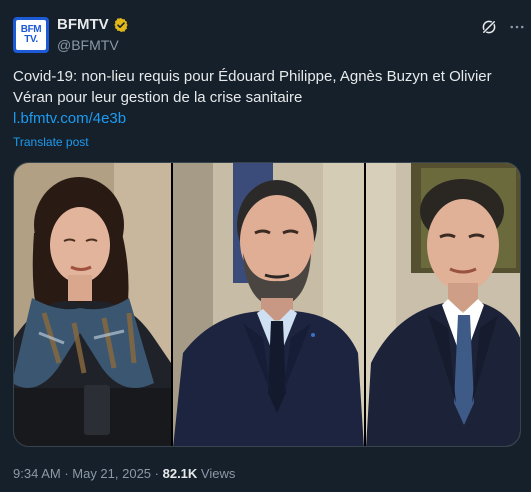 The width and height of the screenshot is (531, 492). I want to click on bfmtv-logo: BFM TV., so click(31, 35).